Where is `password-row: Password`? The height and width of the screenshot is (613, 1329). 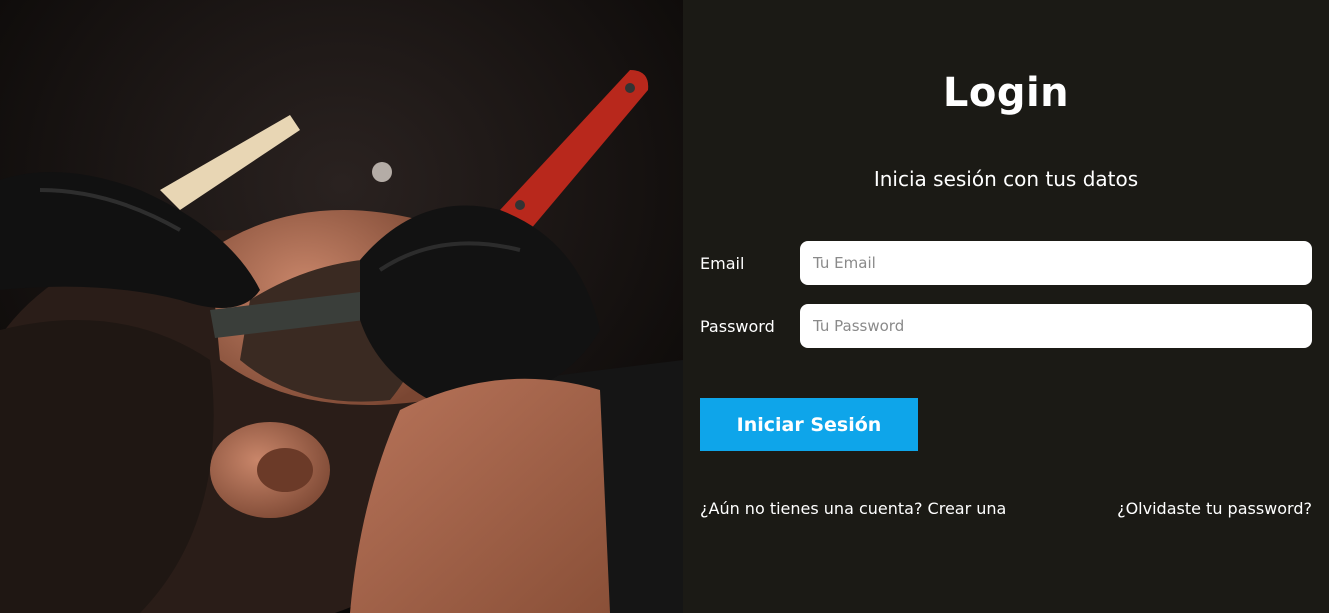
password-row: Password is located at coordinates (1006, 326).